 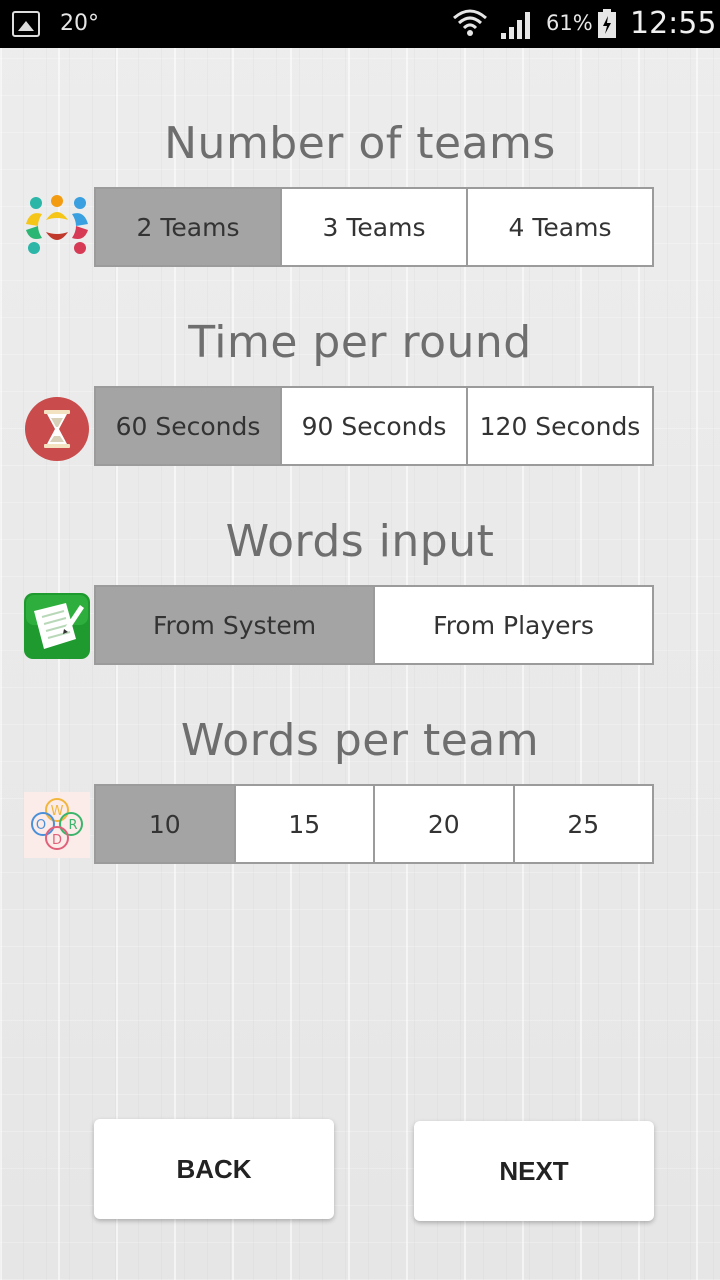 What do you see at coordinates (534, 1171) in the screenshot?
I see `next-button: NEXT` at bounding box center [534, 1171].